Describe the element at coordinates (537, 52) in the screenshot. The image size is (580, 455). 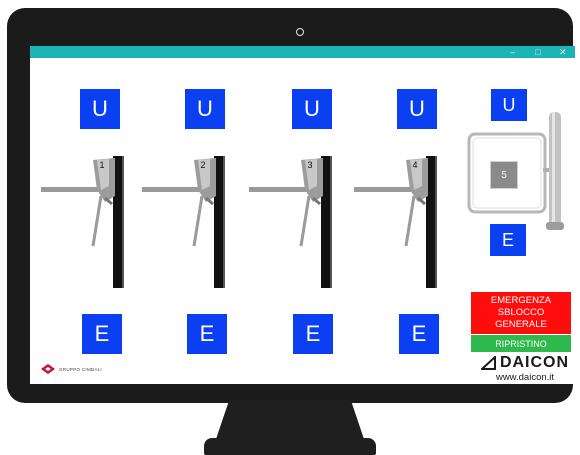
I see `maximize-icon: □` at that location.